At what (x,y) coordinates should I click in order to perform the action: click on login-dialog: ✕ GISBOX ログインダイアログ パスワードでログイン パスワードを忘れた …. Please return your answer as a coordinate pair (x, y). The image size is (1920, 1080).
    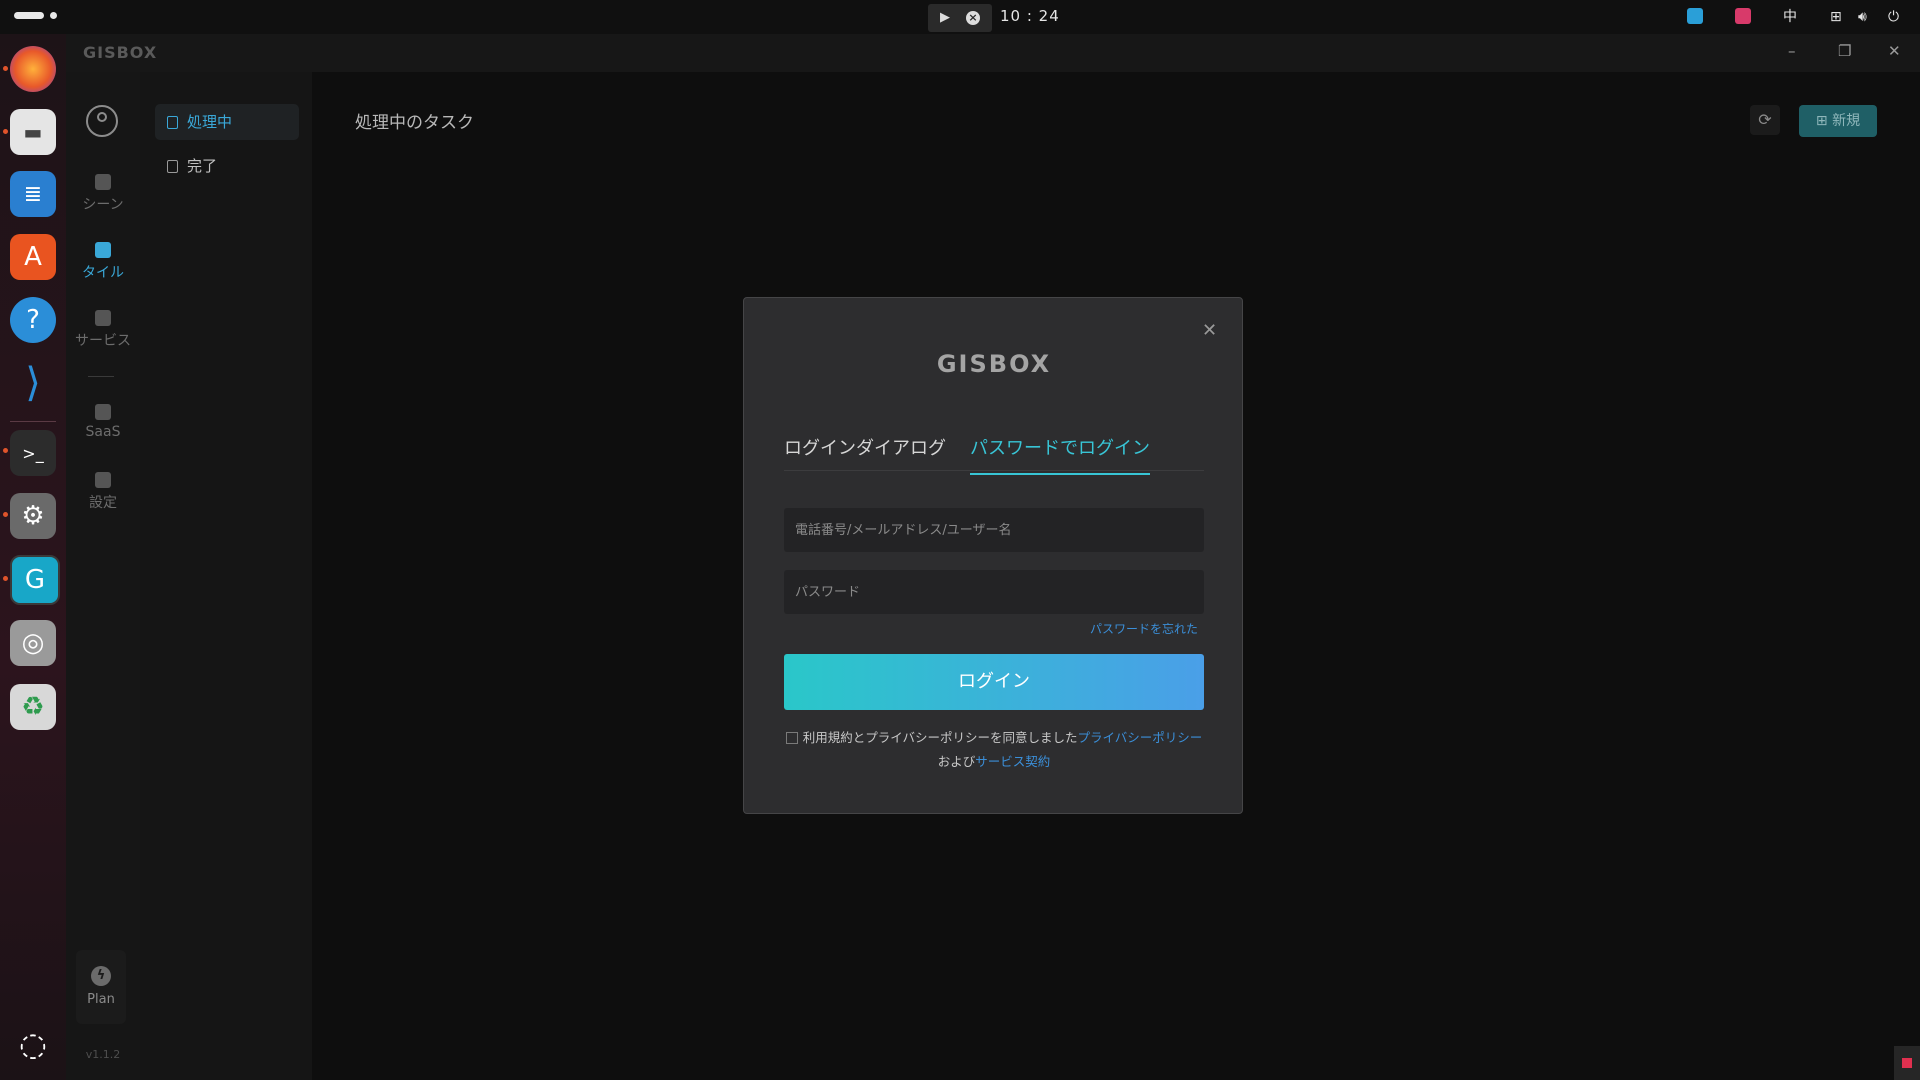
    Looking at the image, I should click on (993, 555).